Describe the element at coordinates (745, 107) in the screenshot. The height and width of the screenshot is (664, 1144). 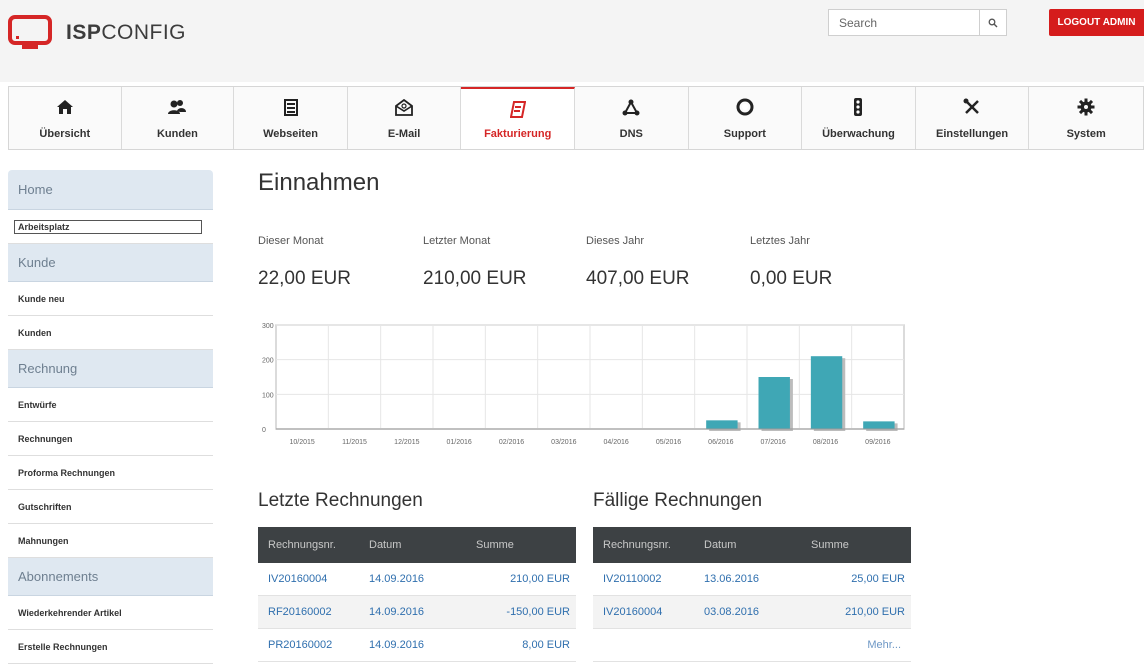
I see `lifebuoy-icon` at that location.